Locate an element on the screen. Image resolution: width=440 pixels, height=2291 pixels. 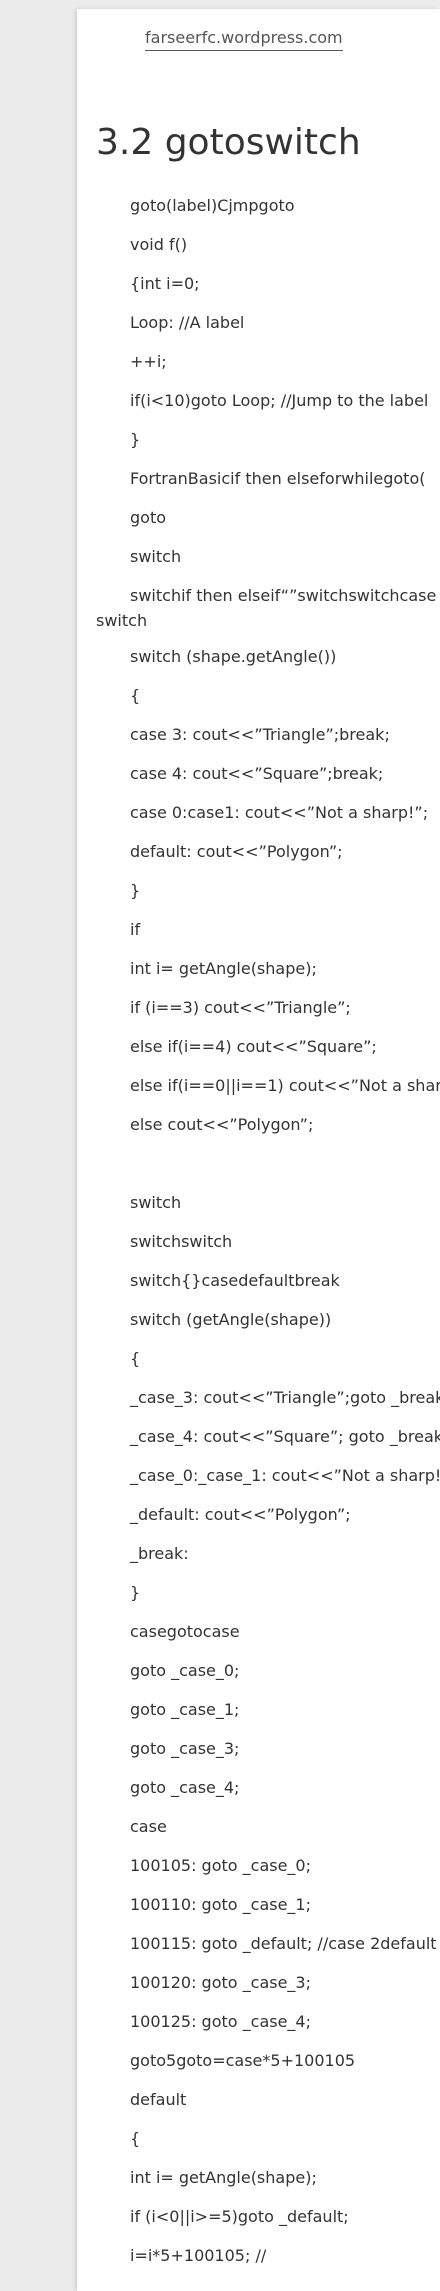
content-line: goto _case_0; is located at coordinates (185, 1670).